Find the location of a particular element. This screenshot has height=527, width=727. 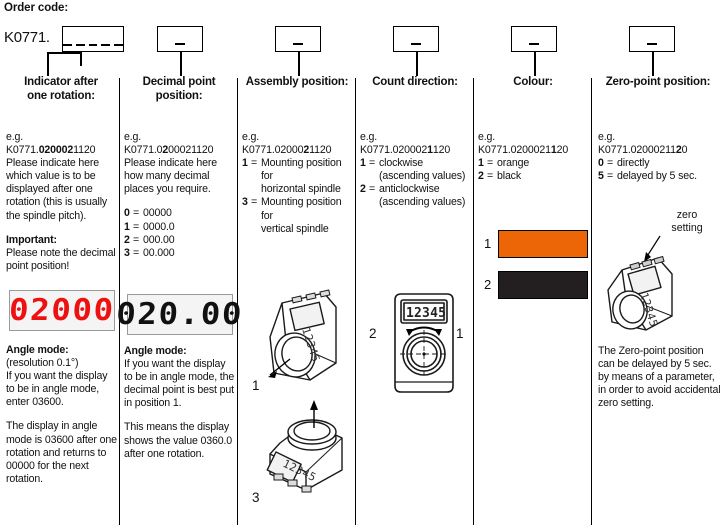

column-decimal-point-position: Decimal point position: is located at coordinates (179, 89).